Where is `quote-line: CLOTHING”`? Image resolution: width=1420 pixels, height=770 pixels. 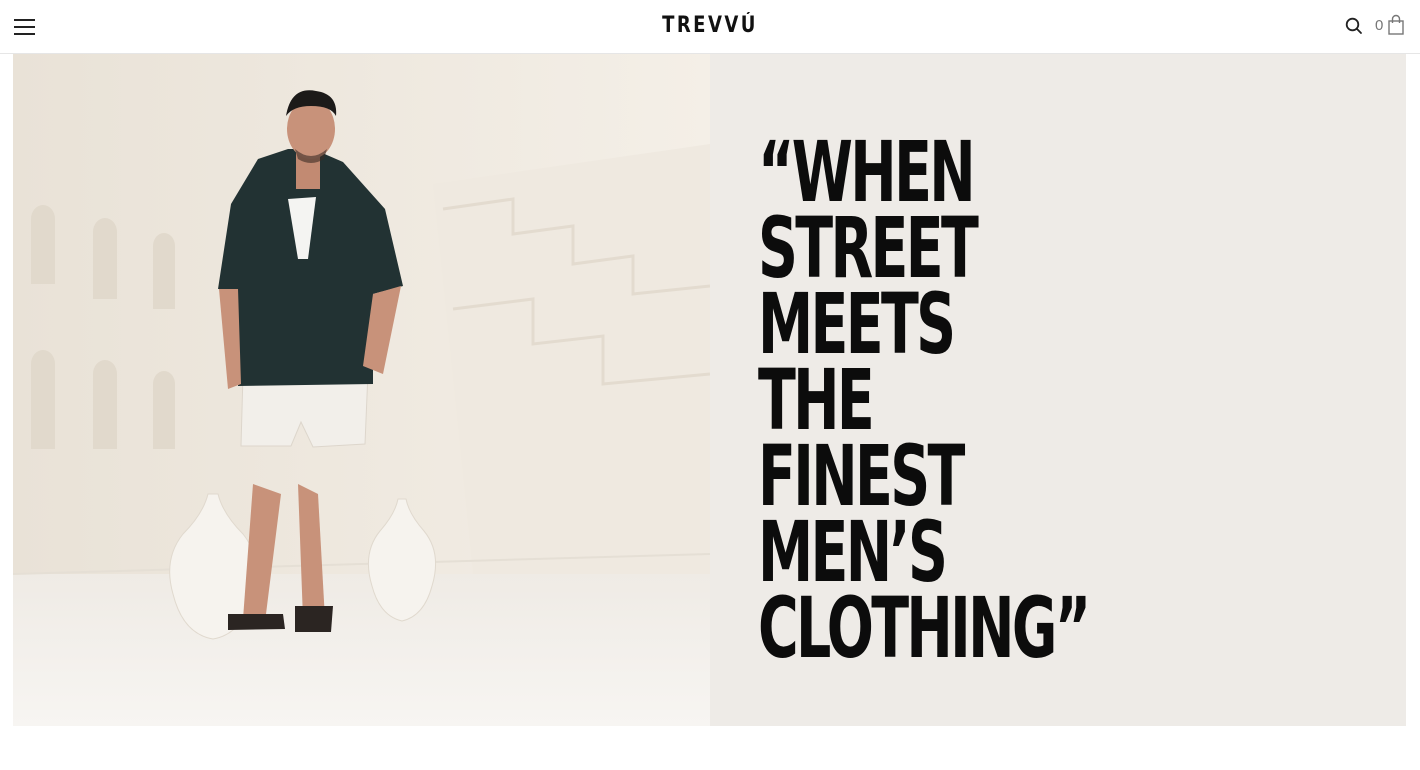 quote-line: CLOTHING” is located at coordinates (924, 628).